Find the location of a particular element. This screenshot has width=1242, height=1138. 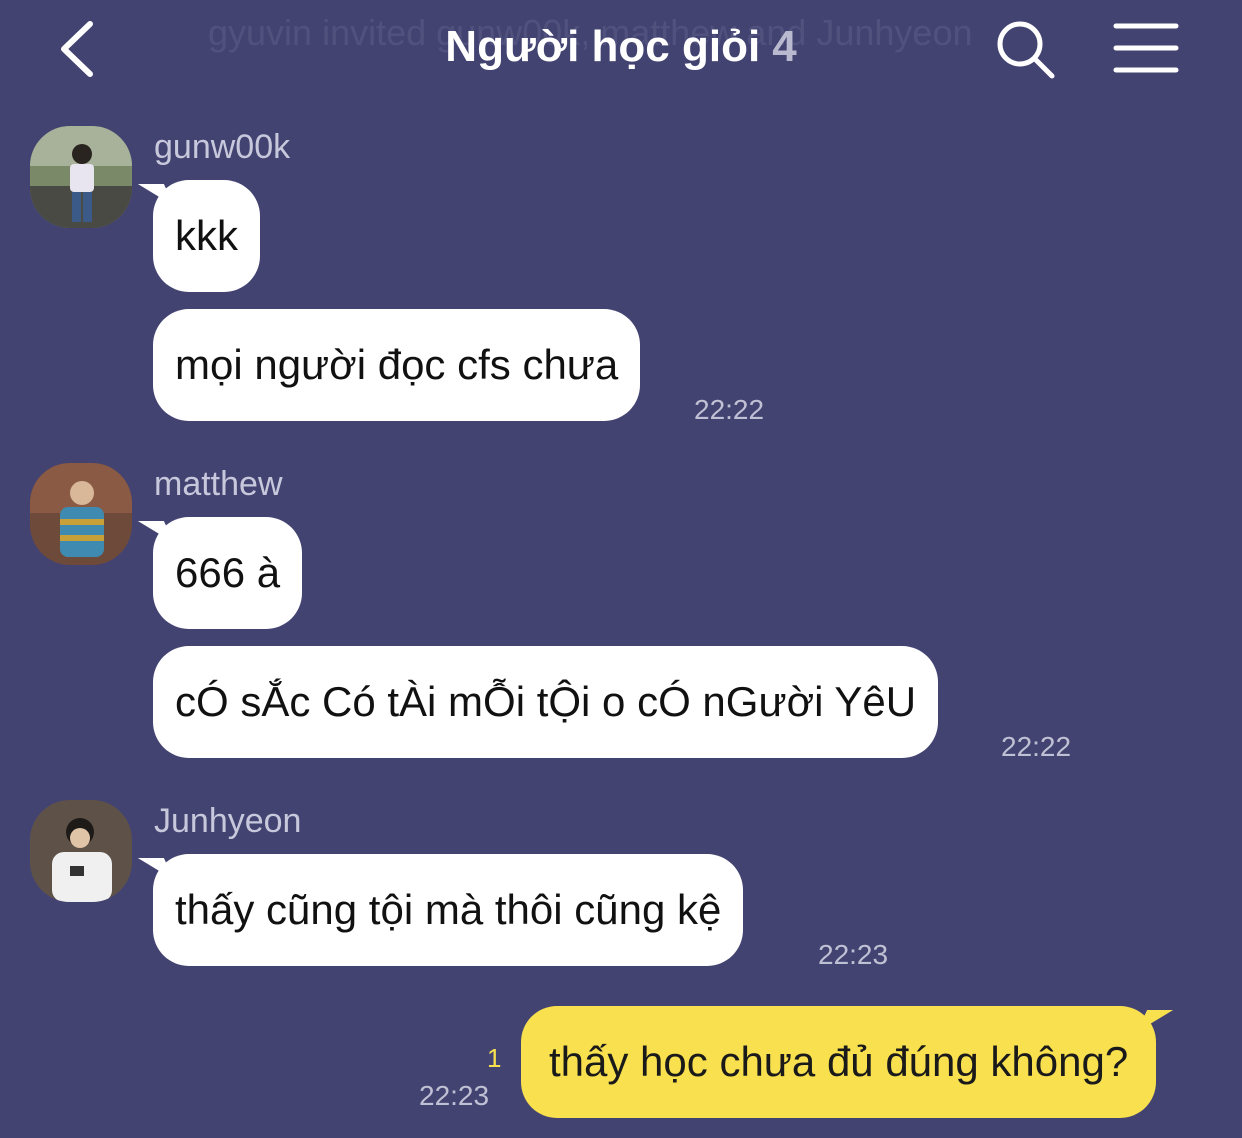

avatar-matthew is located at coordinates (81, 514).